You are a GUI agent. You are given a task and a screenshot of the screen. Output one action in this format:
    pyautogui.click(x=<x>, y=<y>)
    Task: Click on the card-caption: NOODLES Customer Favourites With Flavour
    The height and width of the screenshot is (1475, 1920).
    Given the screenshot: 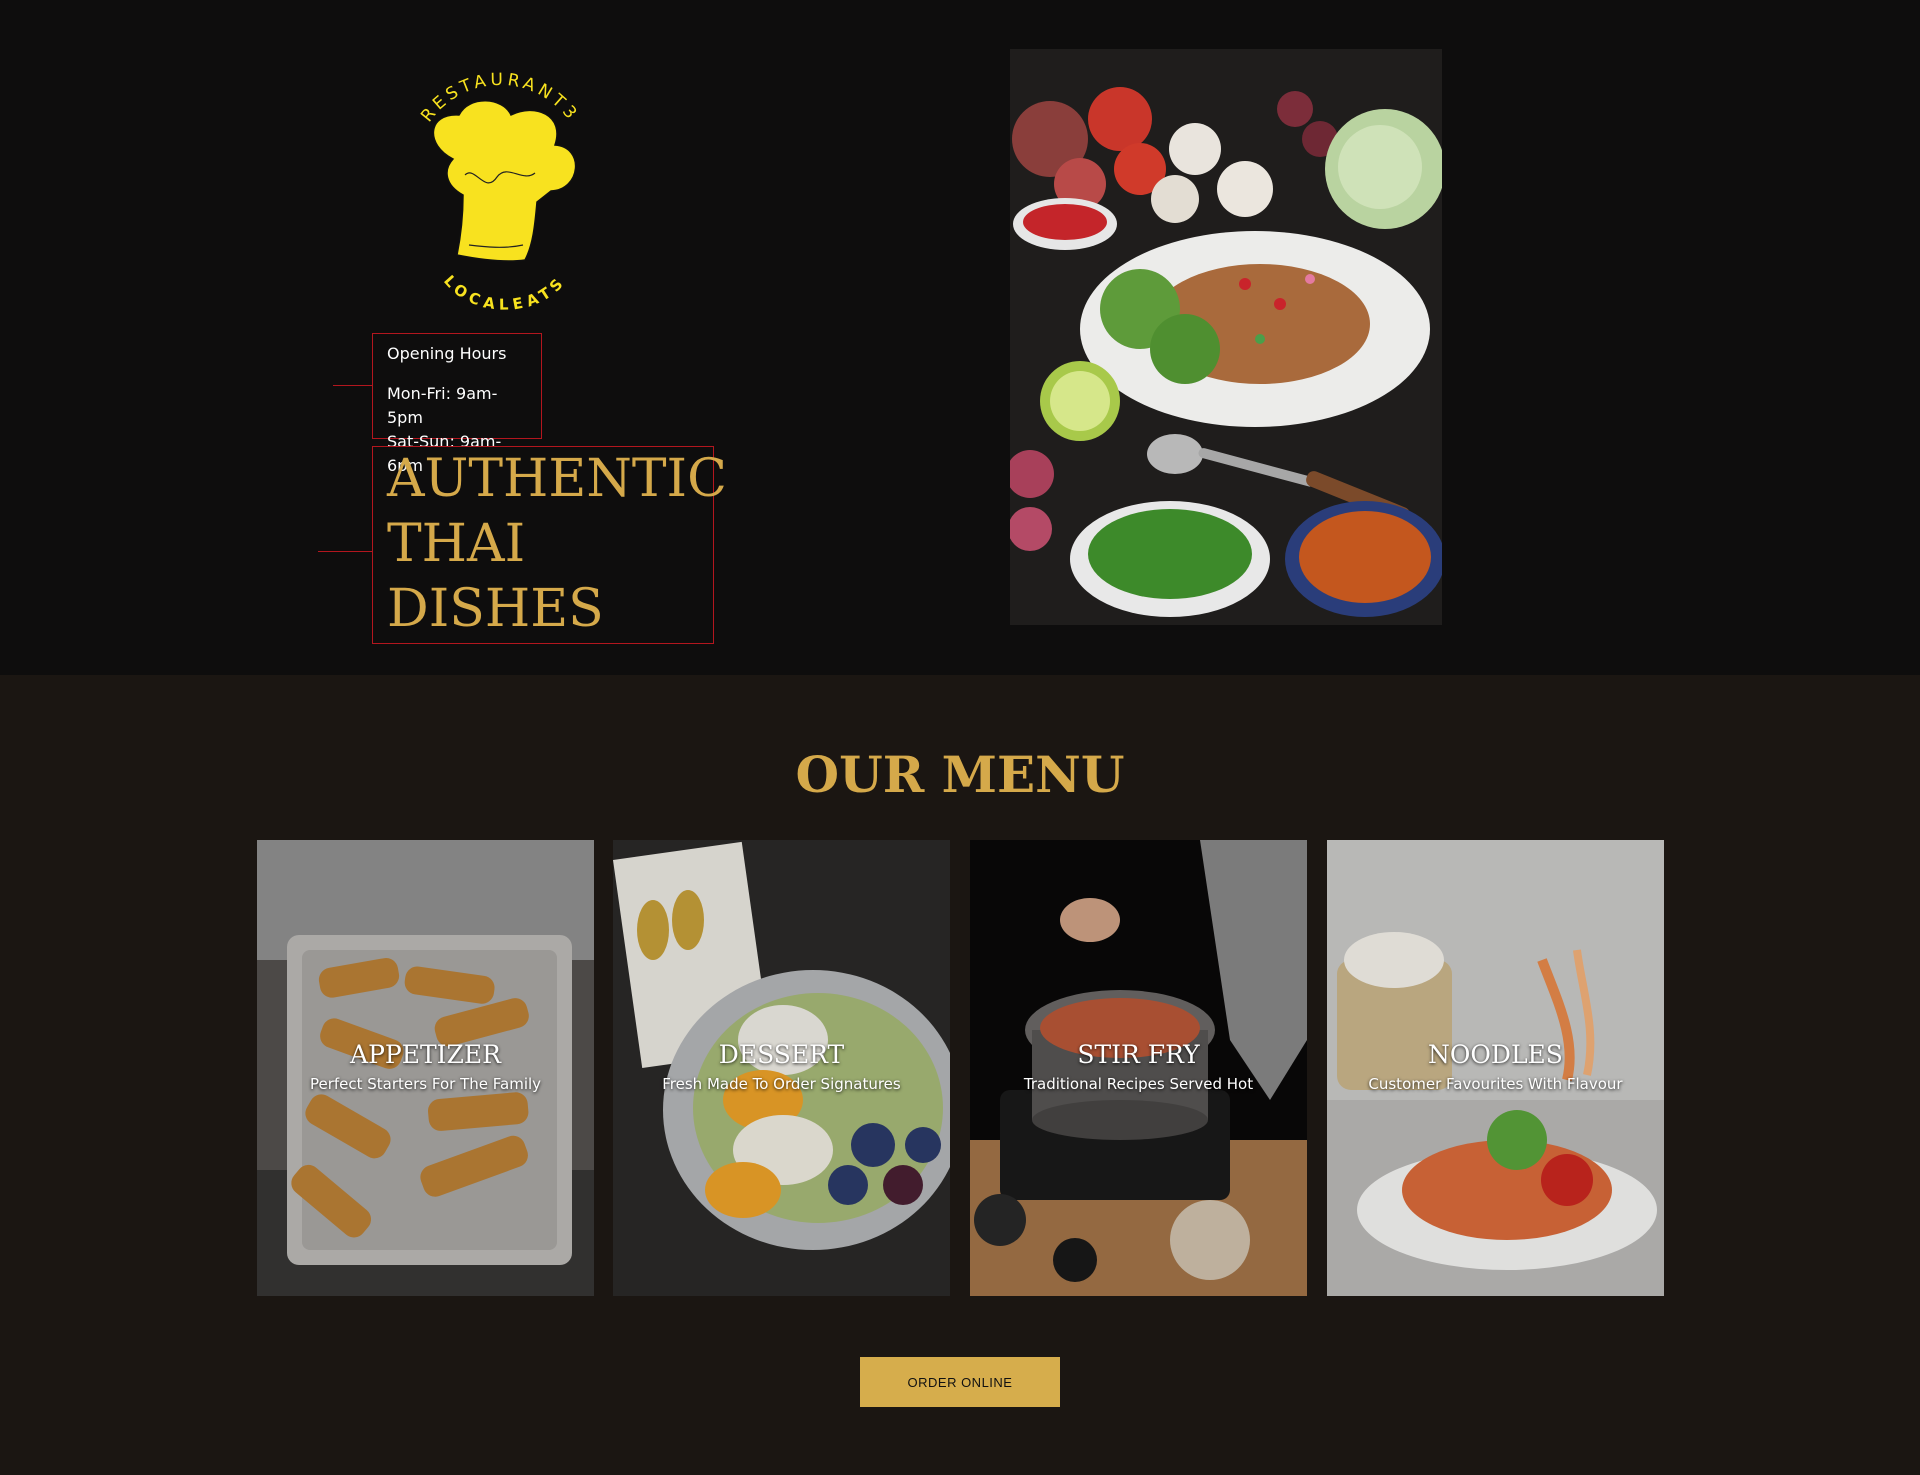 What is the action you would take?
    pyautogui.click(x=1495, y=1068)
    